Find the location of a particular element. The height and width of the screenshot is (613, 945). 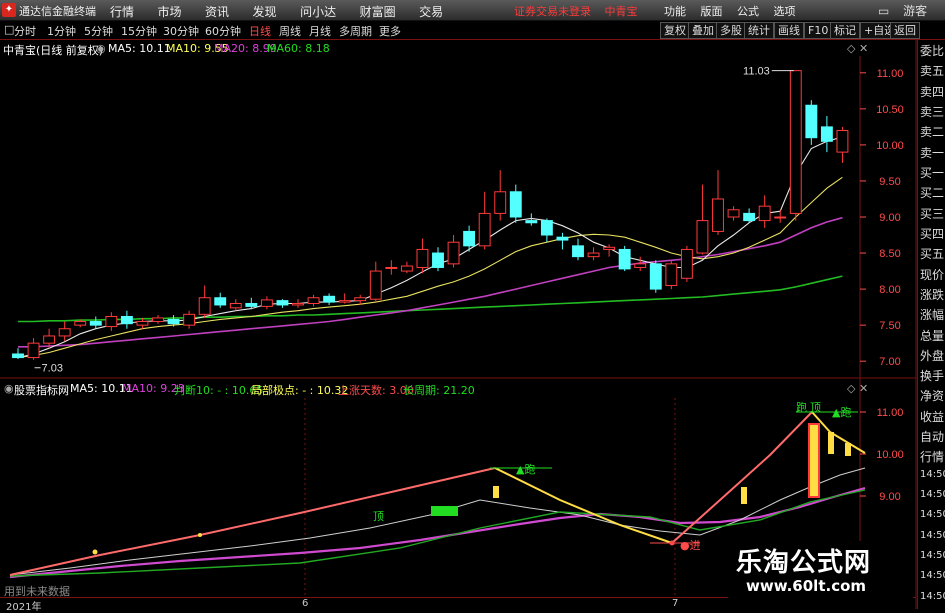

side-panel-item: 卖五 is located at coordinates (932, 70).